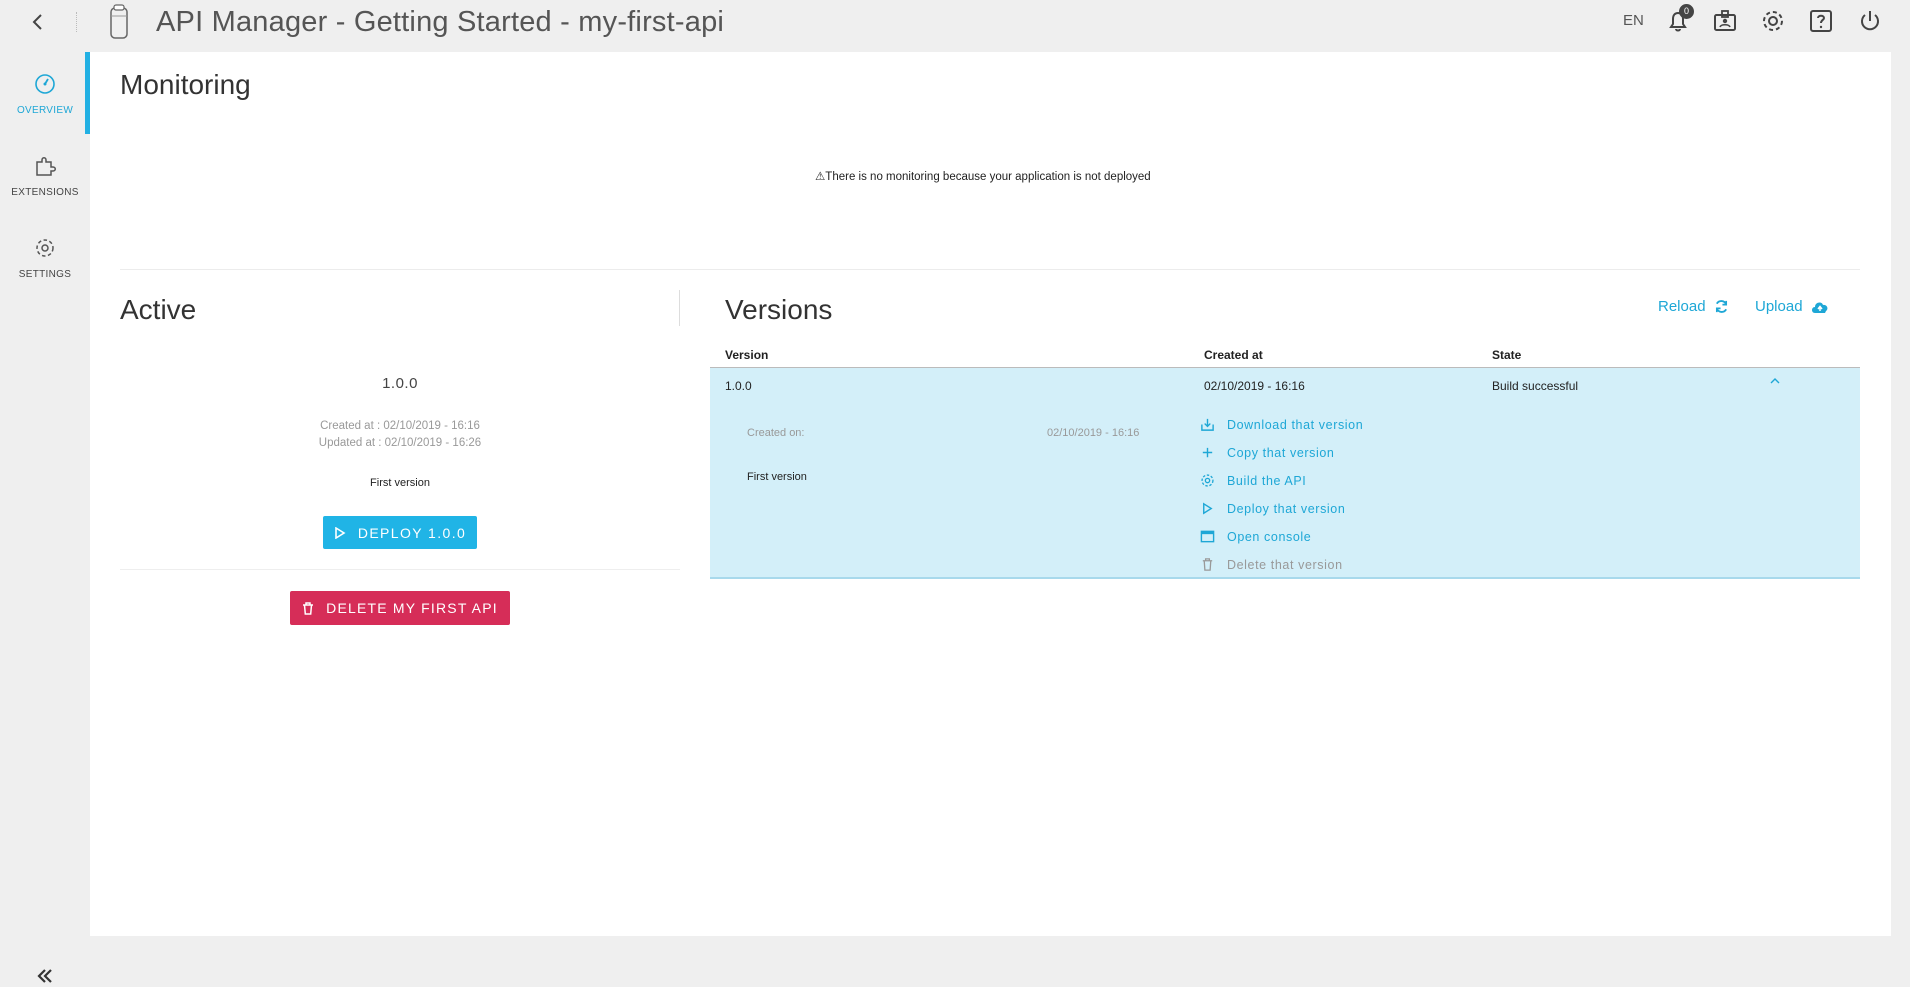 This screenshot has width=1910, height=987. What do you see at coordinates (1773, 21) in the screenshot?
I see `settings-gear-icon` at bounding box center [1773, 21].